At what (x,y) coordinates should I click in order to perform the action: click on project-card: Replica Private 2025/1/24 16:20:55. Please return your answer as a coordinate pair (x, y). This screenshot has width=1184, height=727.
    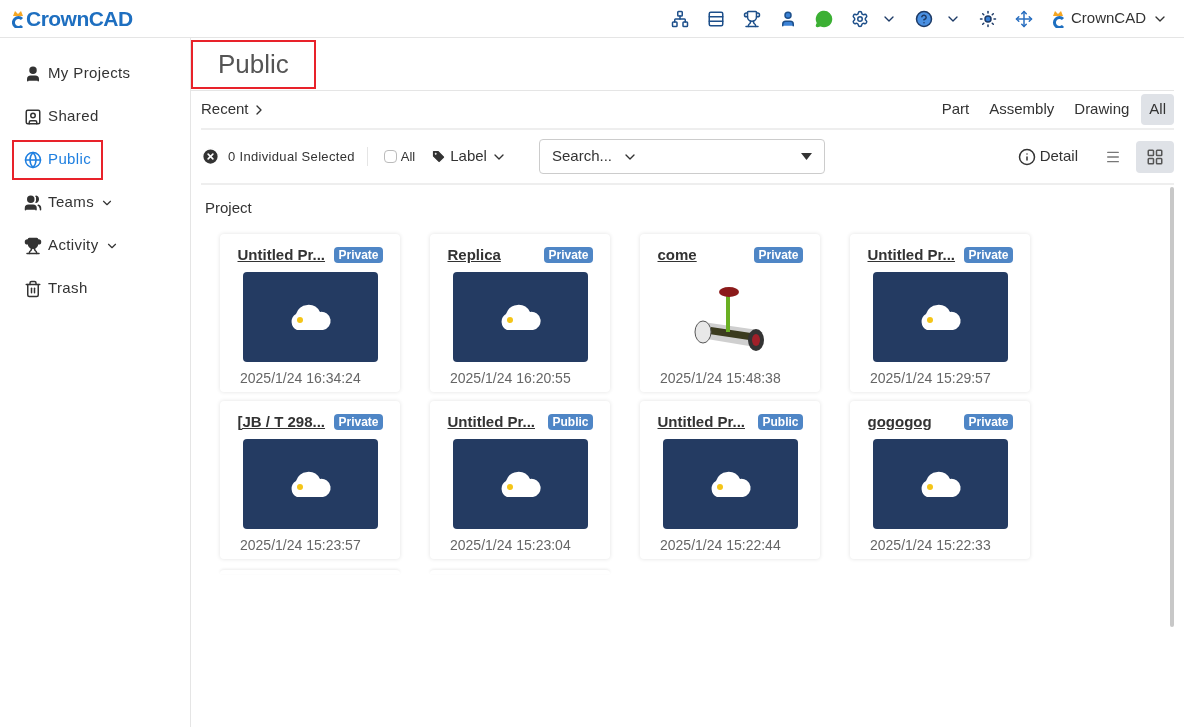
    Looking at the image, I should click on (520, 312).